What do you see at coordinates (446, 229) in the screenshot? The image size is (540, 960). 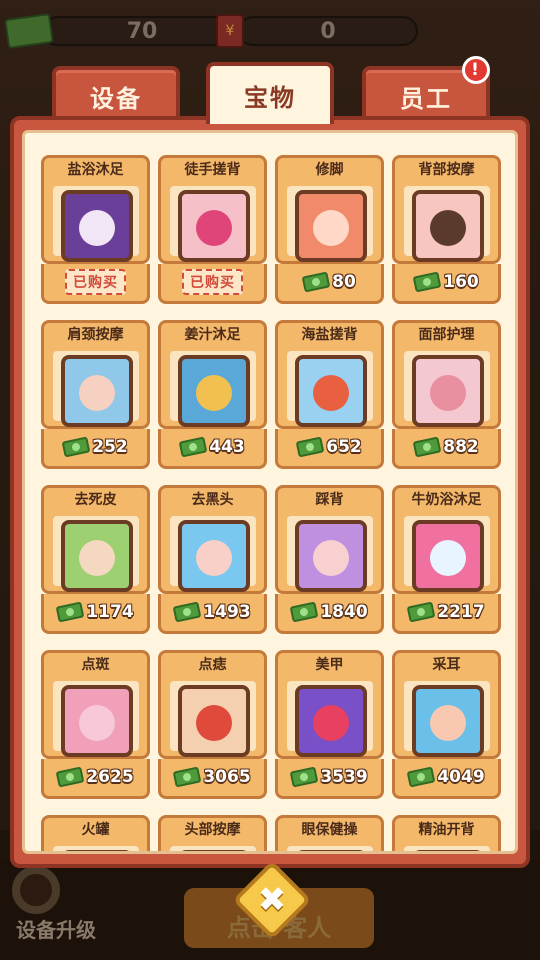 I see `treasure-item-card: 背部按摩 160` at bounding box center [446, 229].